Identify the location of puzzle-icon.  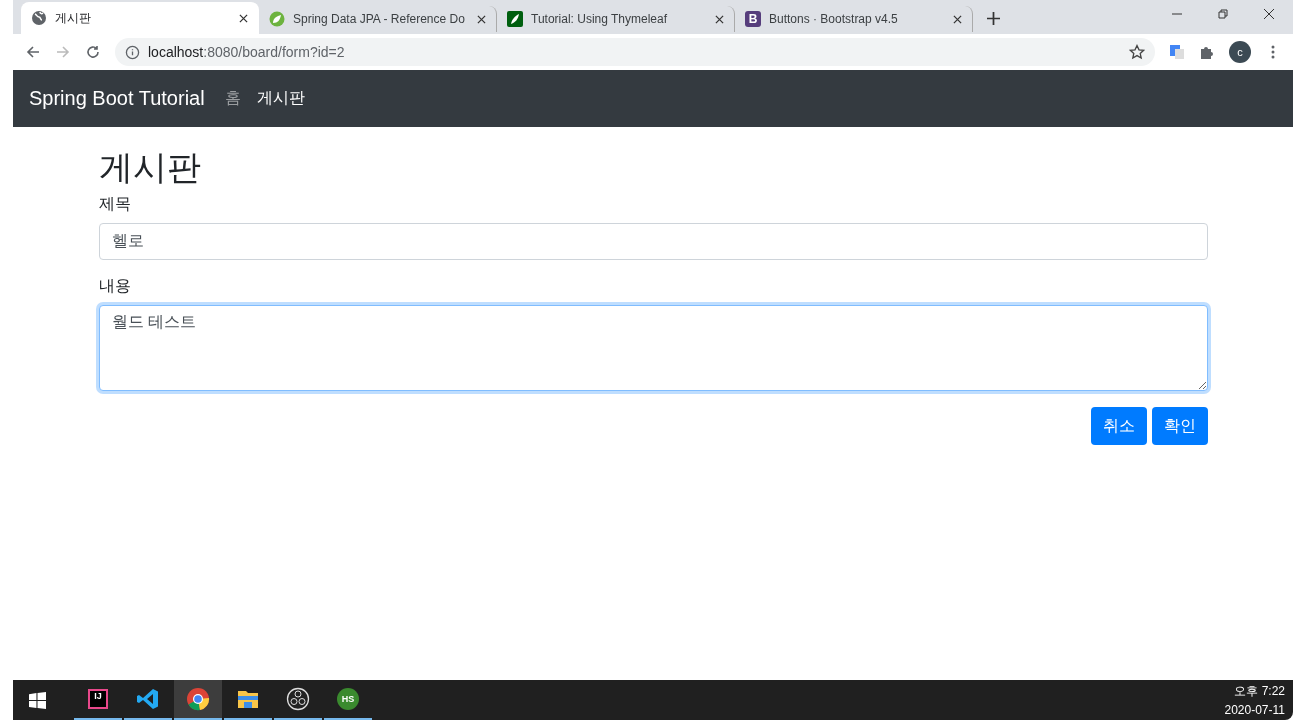
(1207, 52).